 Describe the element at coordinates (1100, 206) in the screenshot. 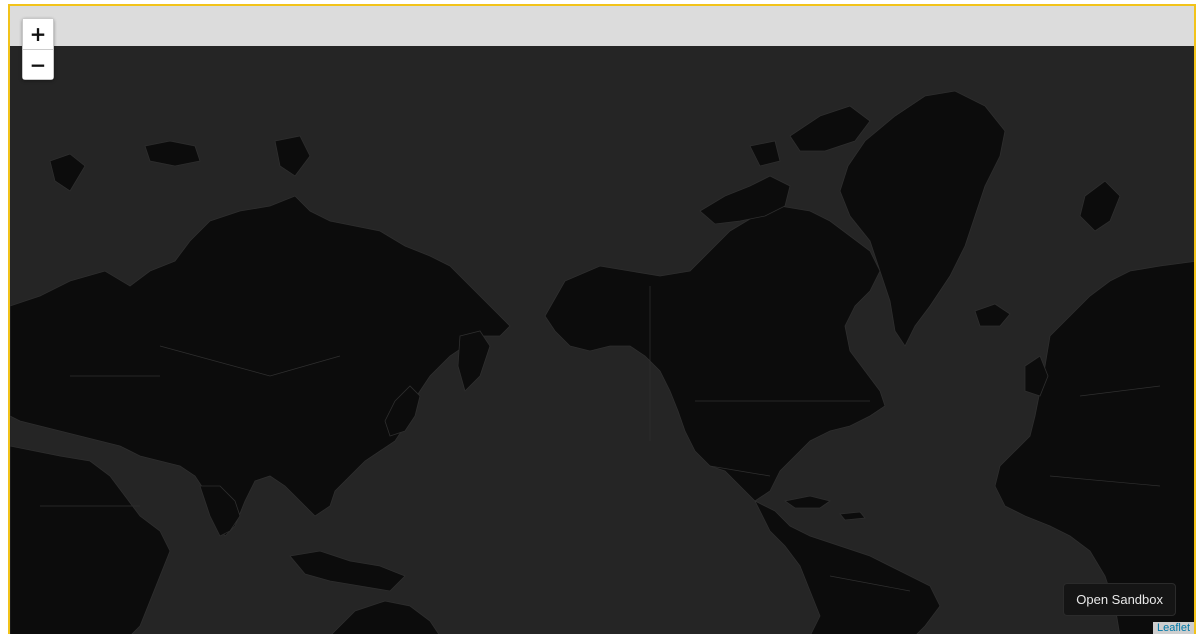

I see `scandinavia-landmass` at that location.